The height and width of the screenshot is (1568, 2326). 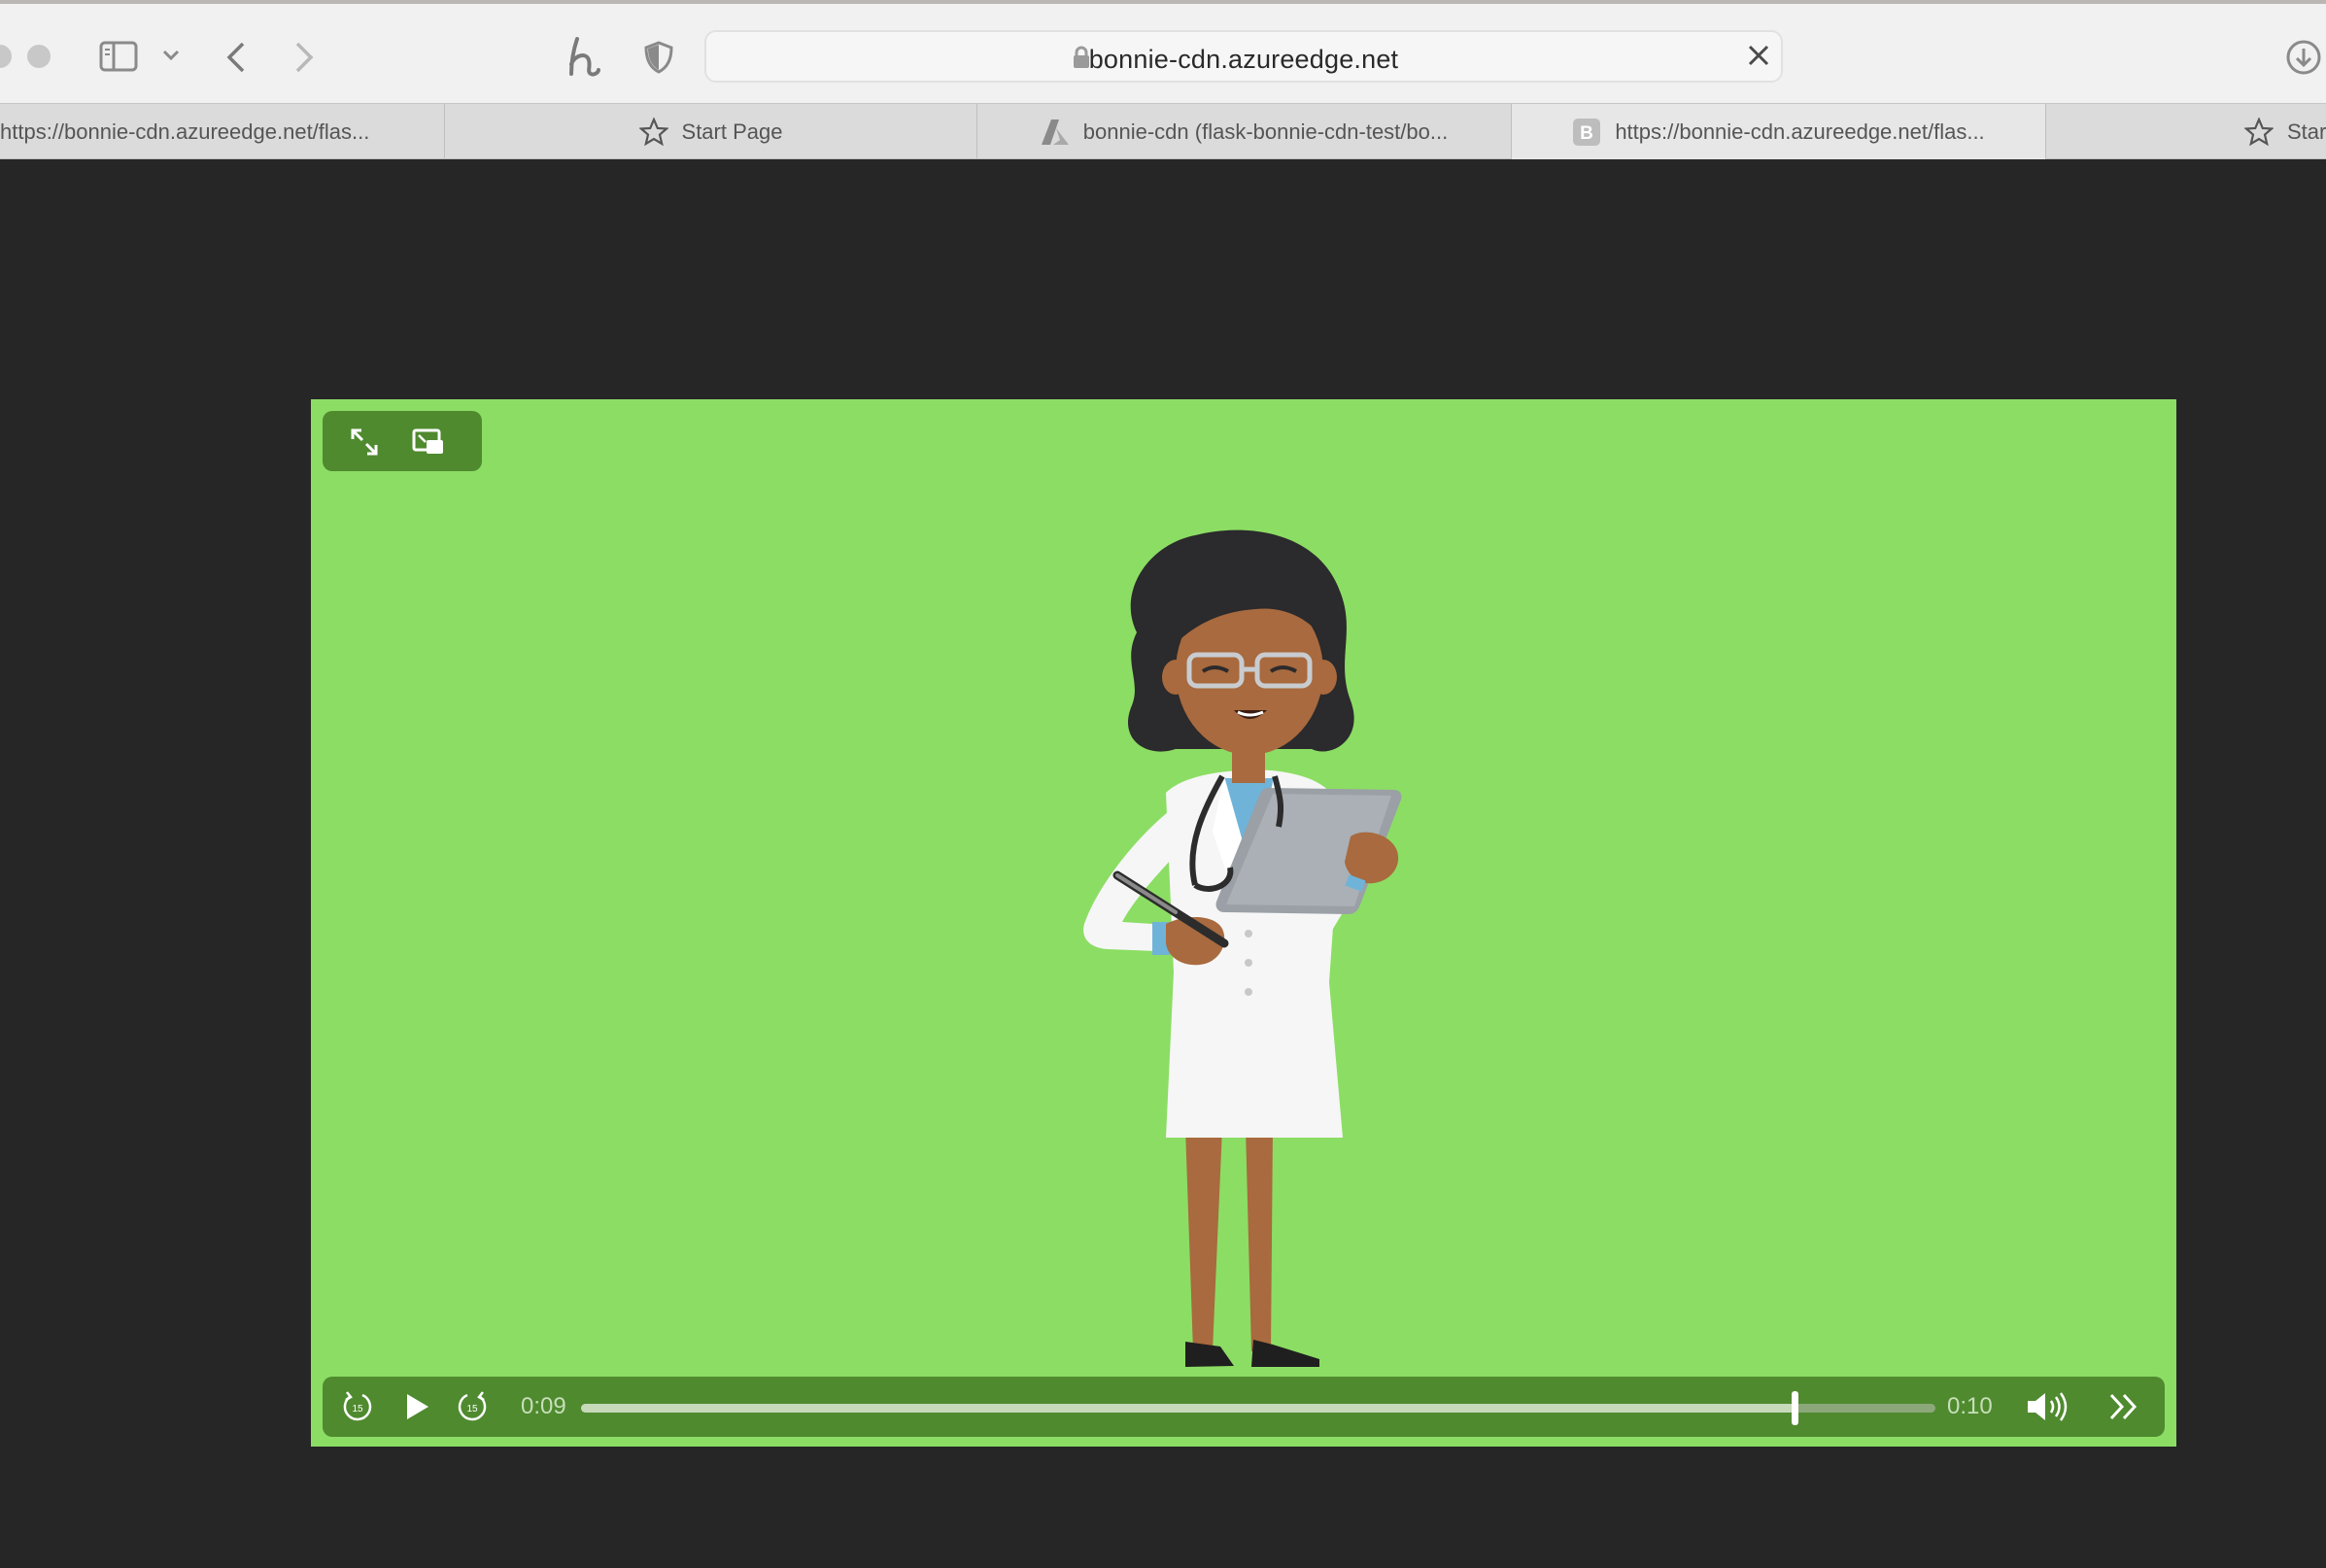 What do you see at coordinates (171, 55) in the screenshot?
I see `chevron-down-icon` at bounding box center [171, 55].